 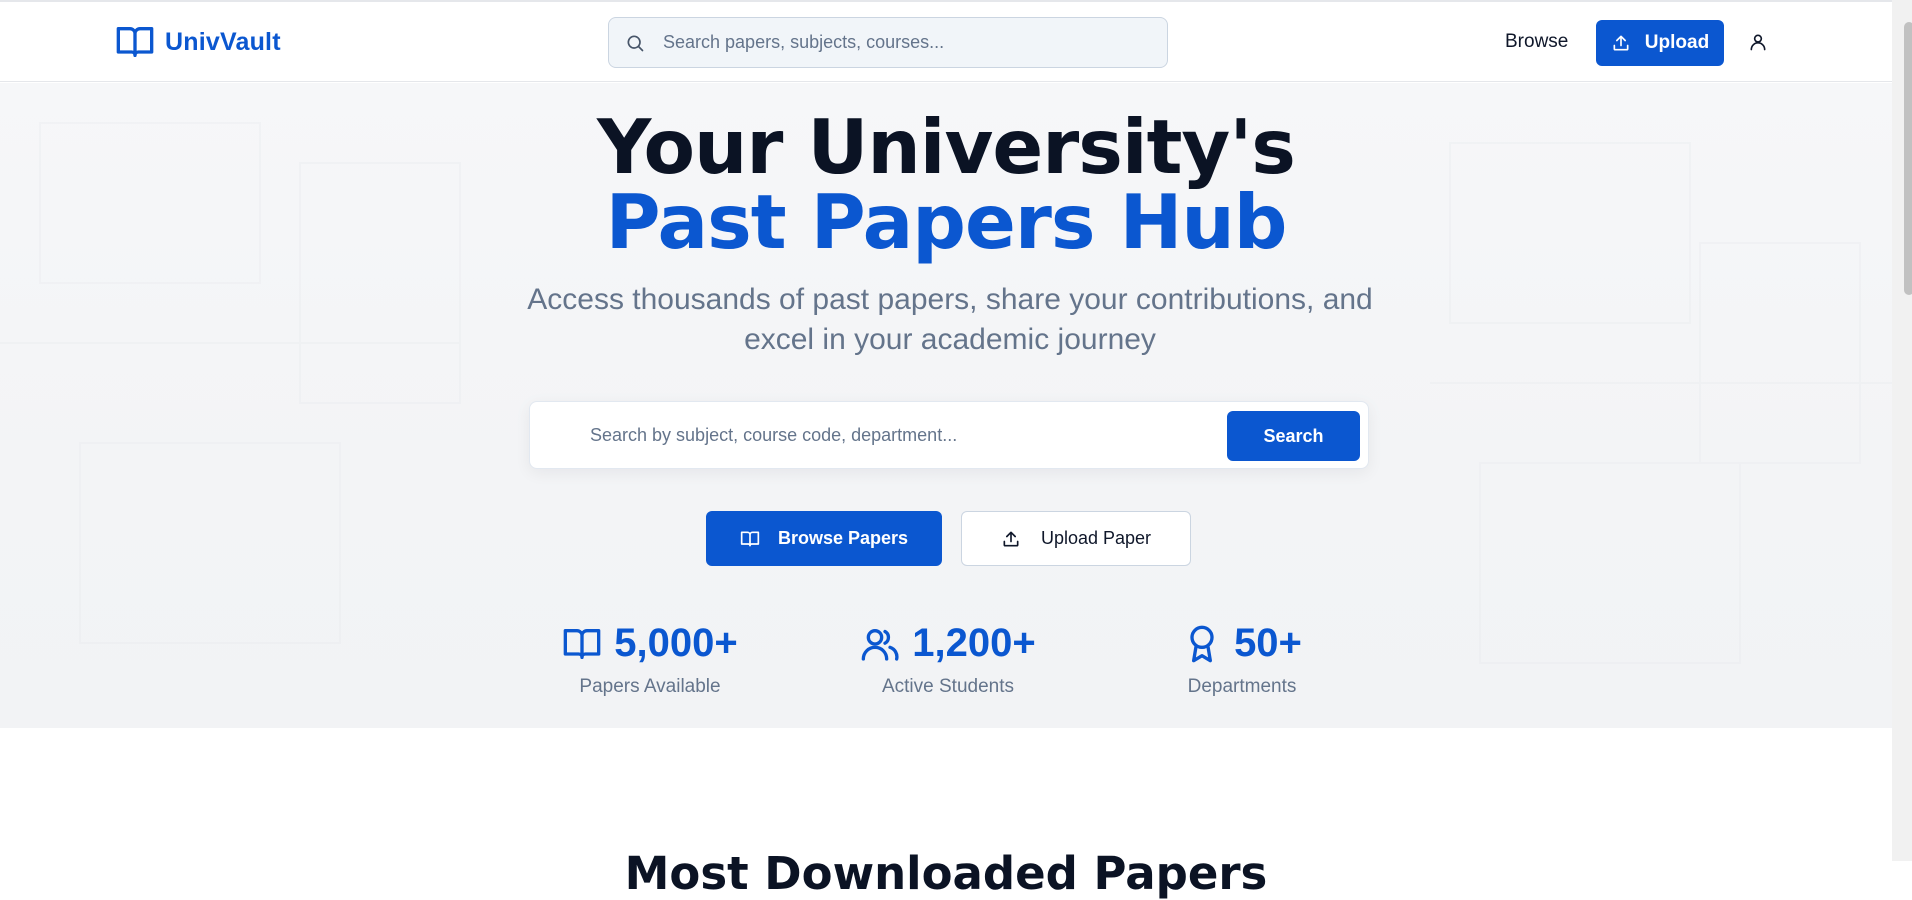 What do you see at coordinates (1677, 42) in the screenshot?
I see `header-upload-label: Upload` at bounding box center [1677, 42].